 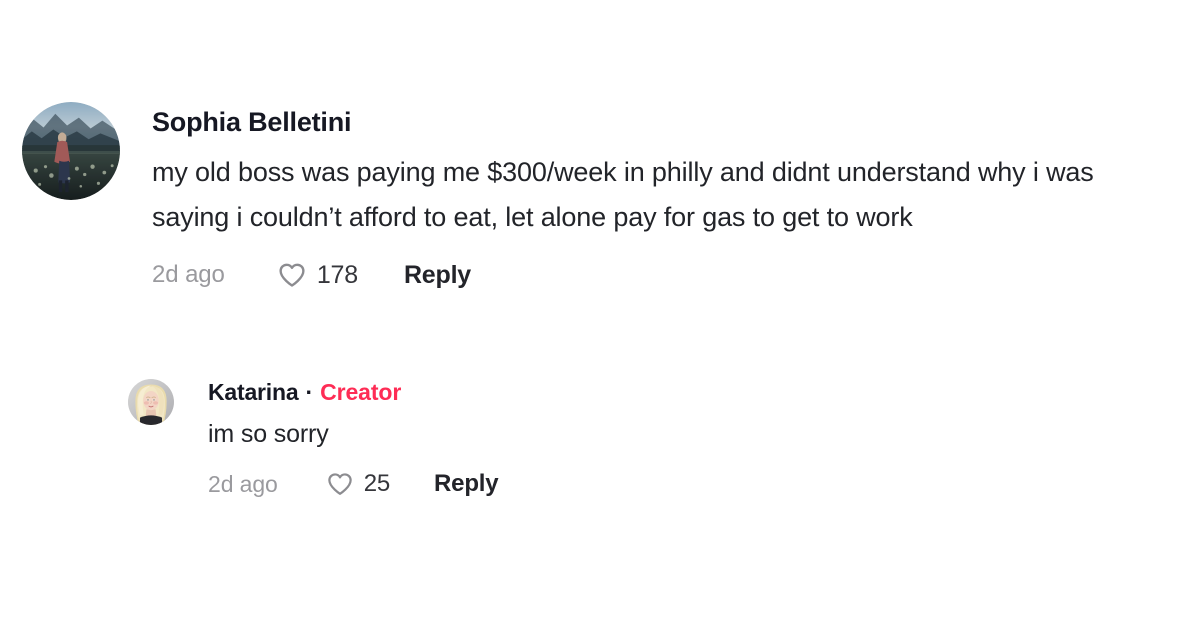 I want to click on author-name: Katarina, so click(x=253, y=392).